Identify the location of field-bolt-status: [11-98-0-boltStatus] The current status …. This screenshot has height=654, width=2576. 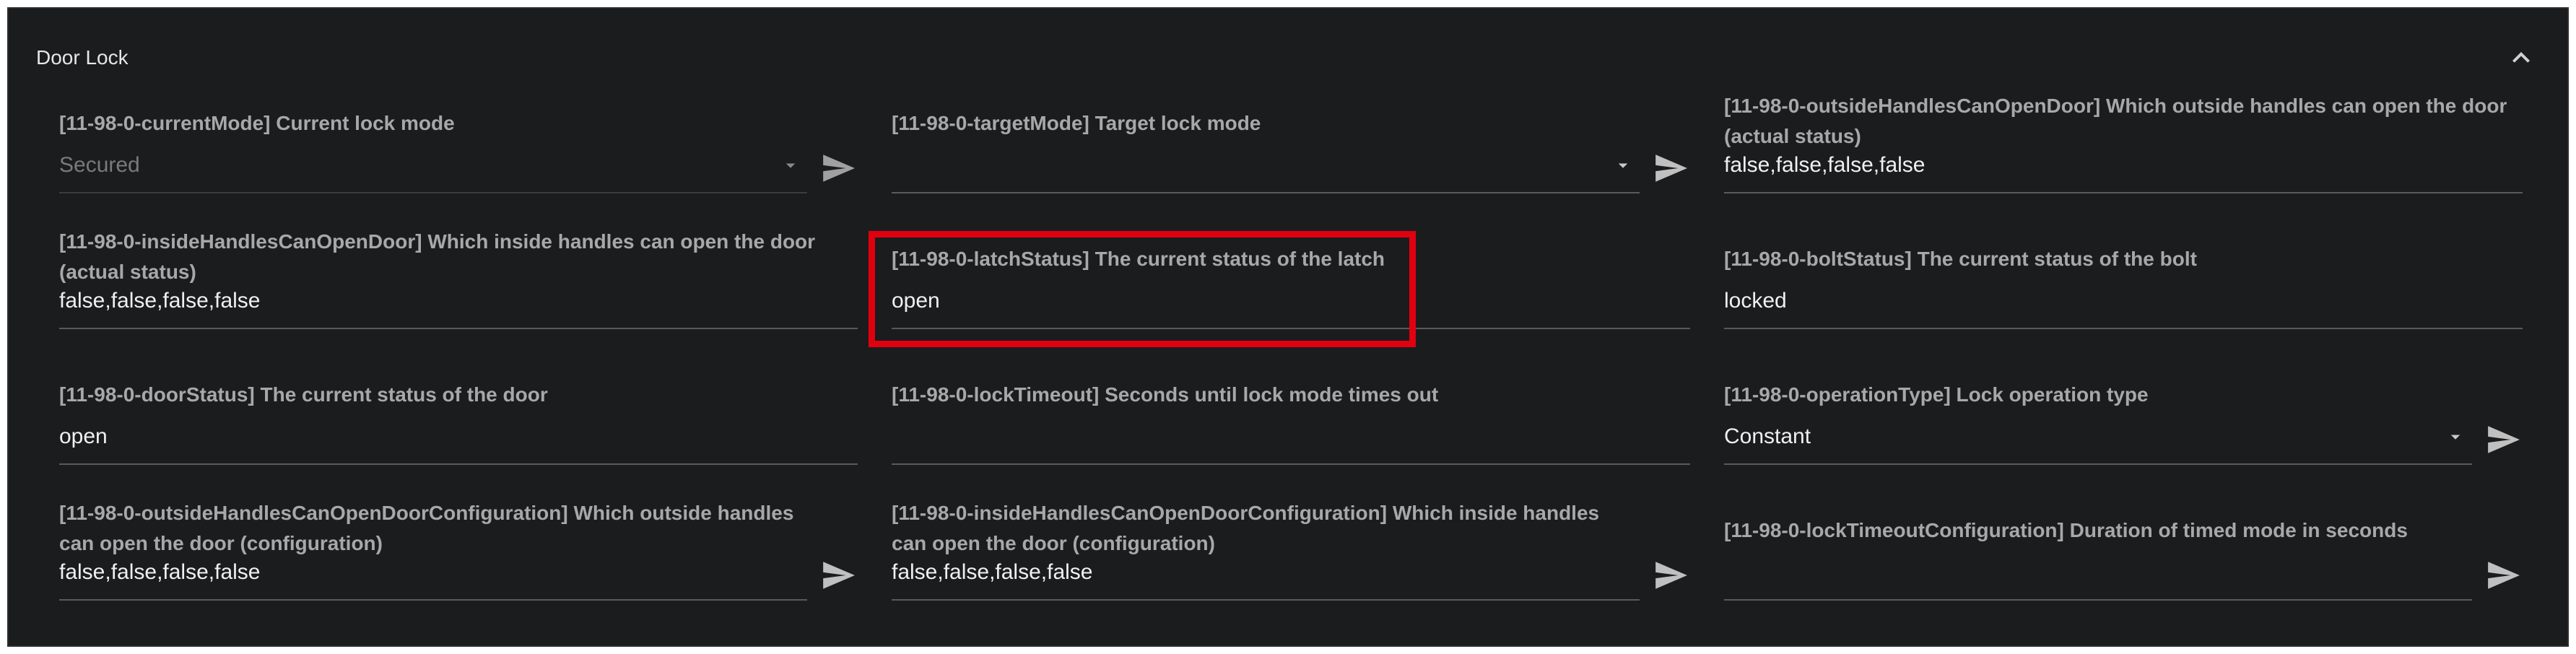
(2123, 305).